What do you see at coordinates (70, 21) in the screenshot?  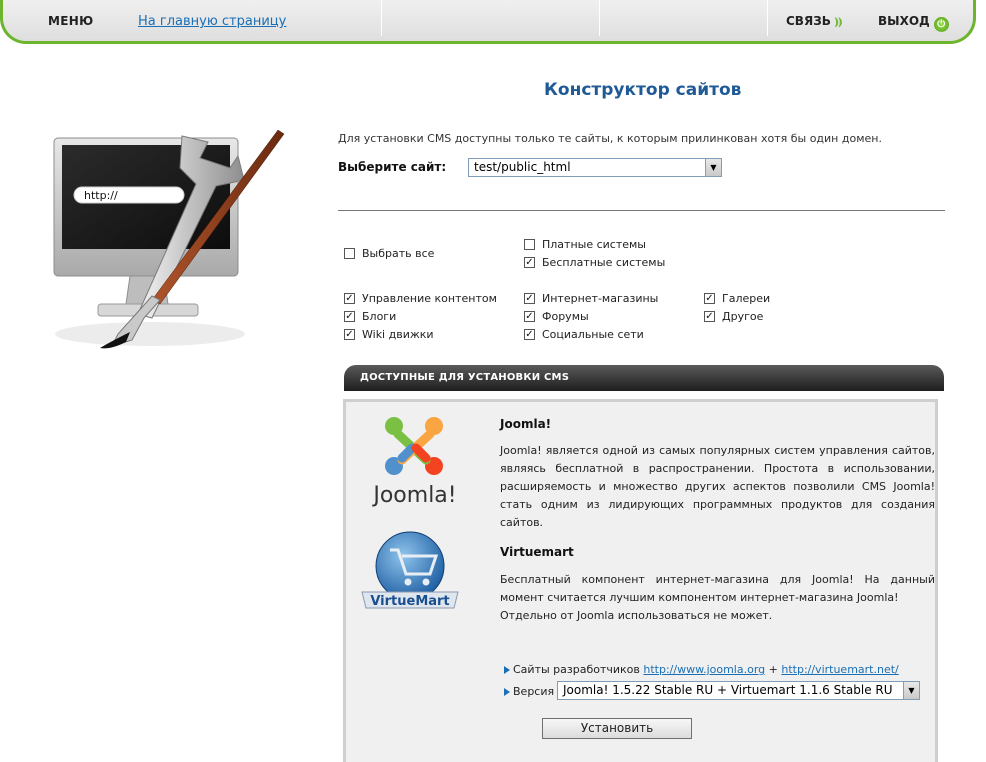 I see `menu-button: МЕНЮ` at bounding box center [70, 21].